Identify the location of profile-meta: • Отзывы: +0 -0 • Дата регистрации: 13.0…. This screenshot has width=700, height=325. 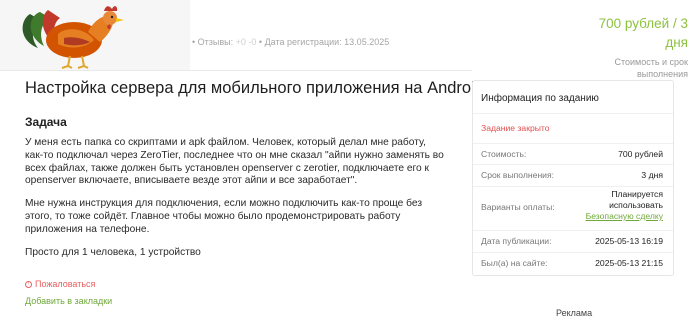
(291, 42).